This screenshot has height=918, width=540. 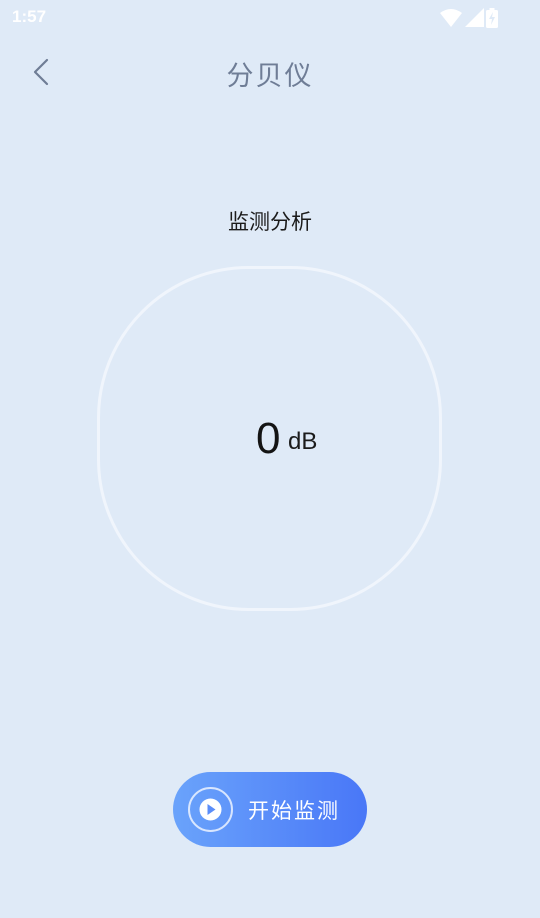 What do you see at coordinates (268, 438) in the screenshot?
I see `decibel-value: 0` at bounding box center [268, 438].